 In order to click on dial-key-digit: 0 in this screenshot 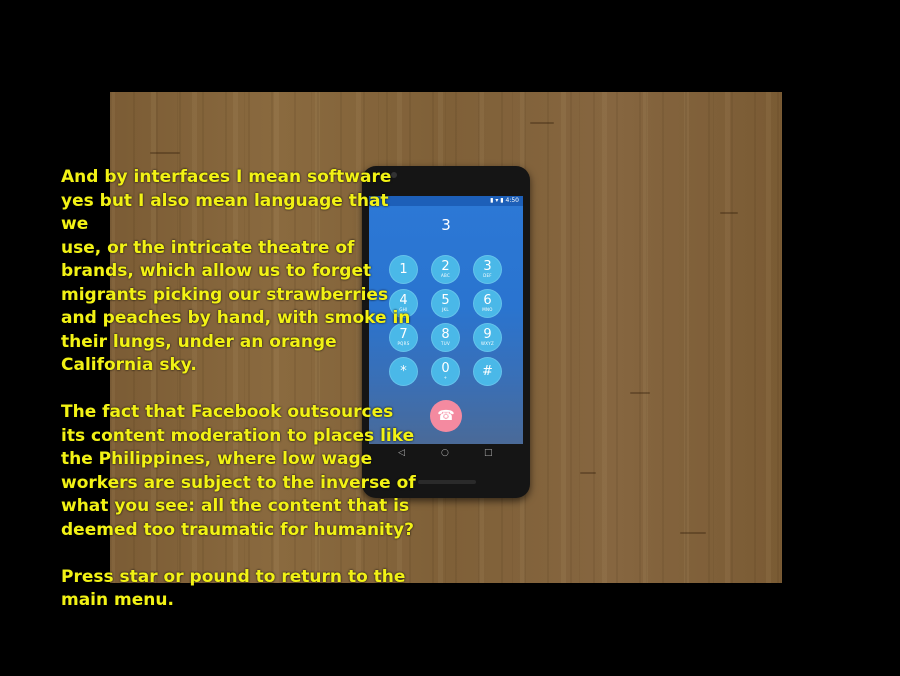, I will do `click(445, 368)`.